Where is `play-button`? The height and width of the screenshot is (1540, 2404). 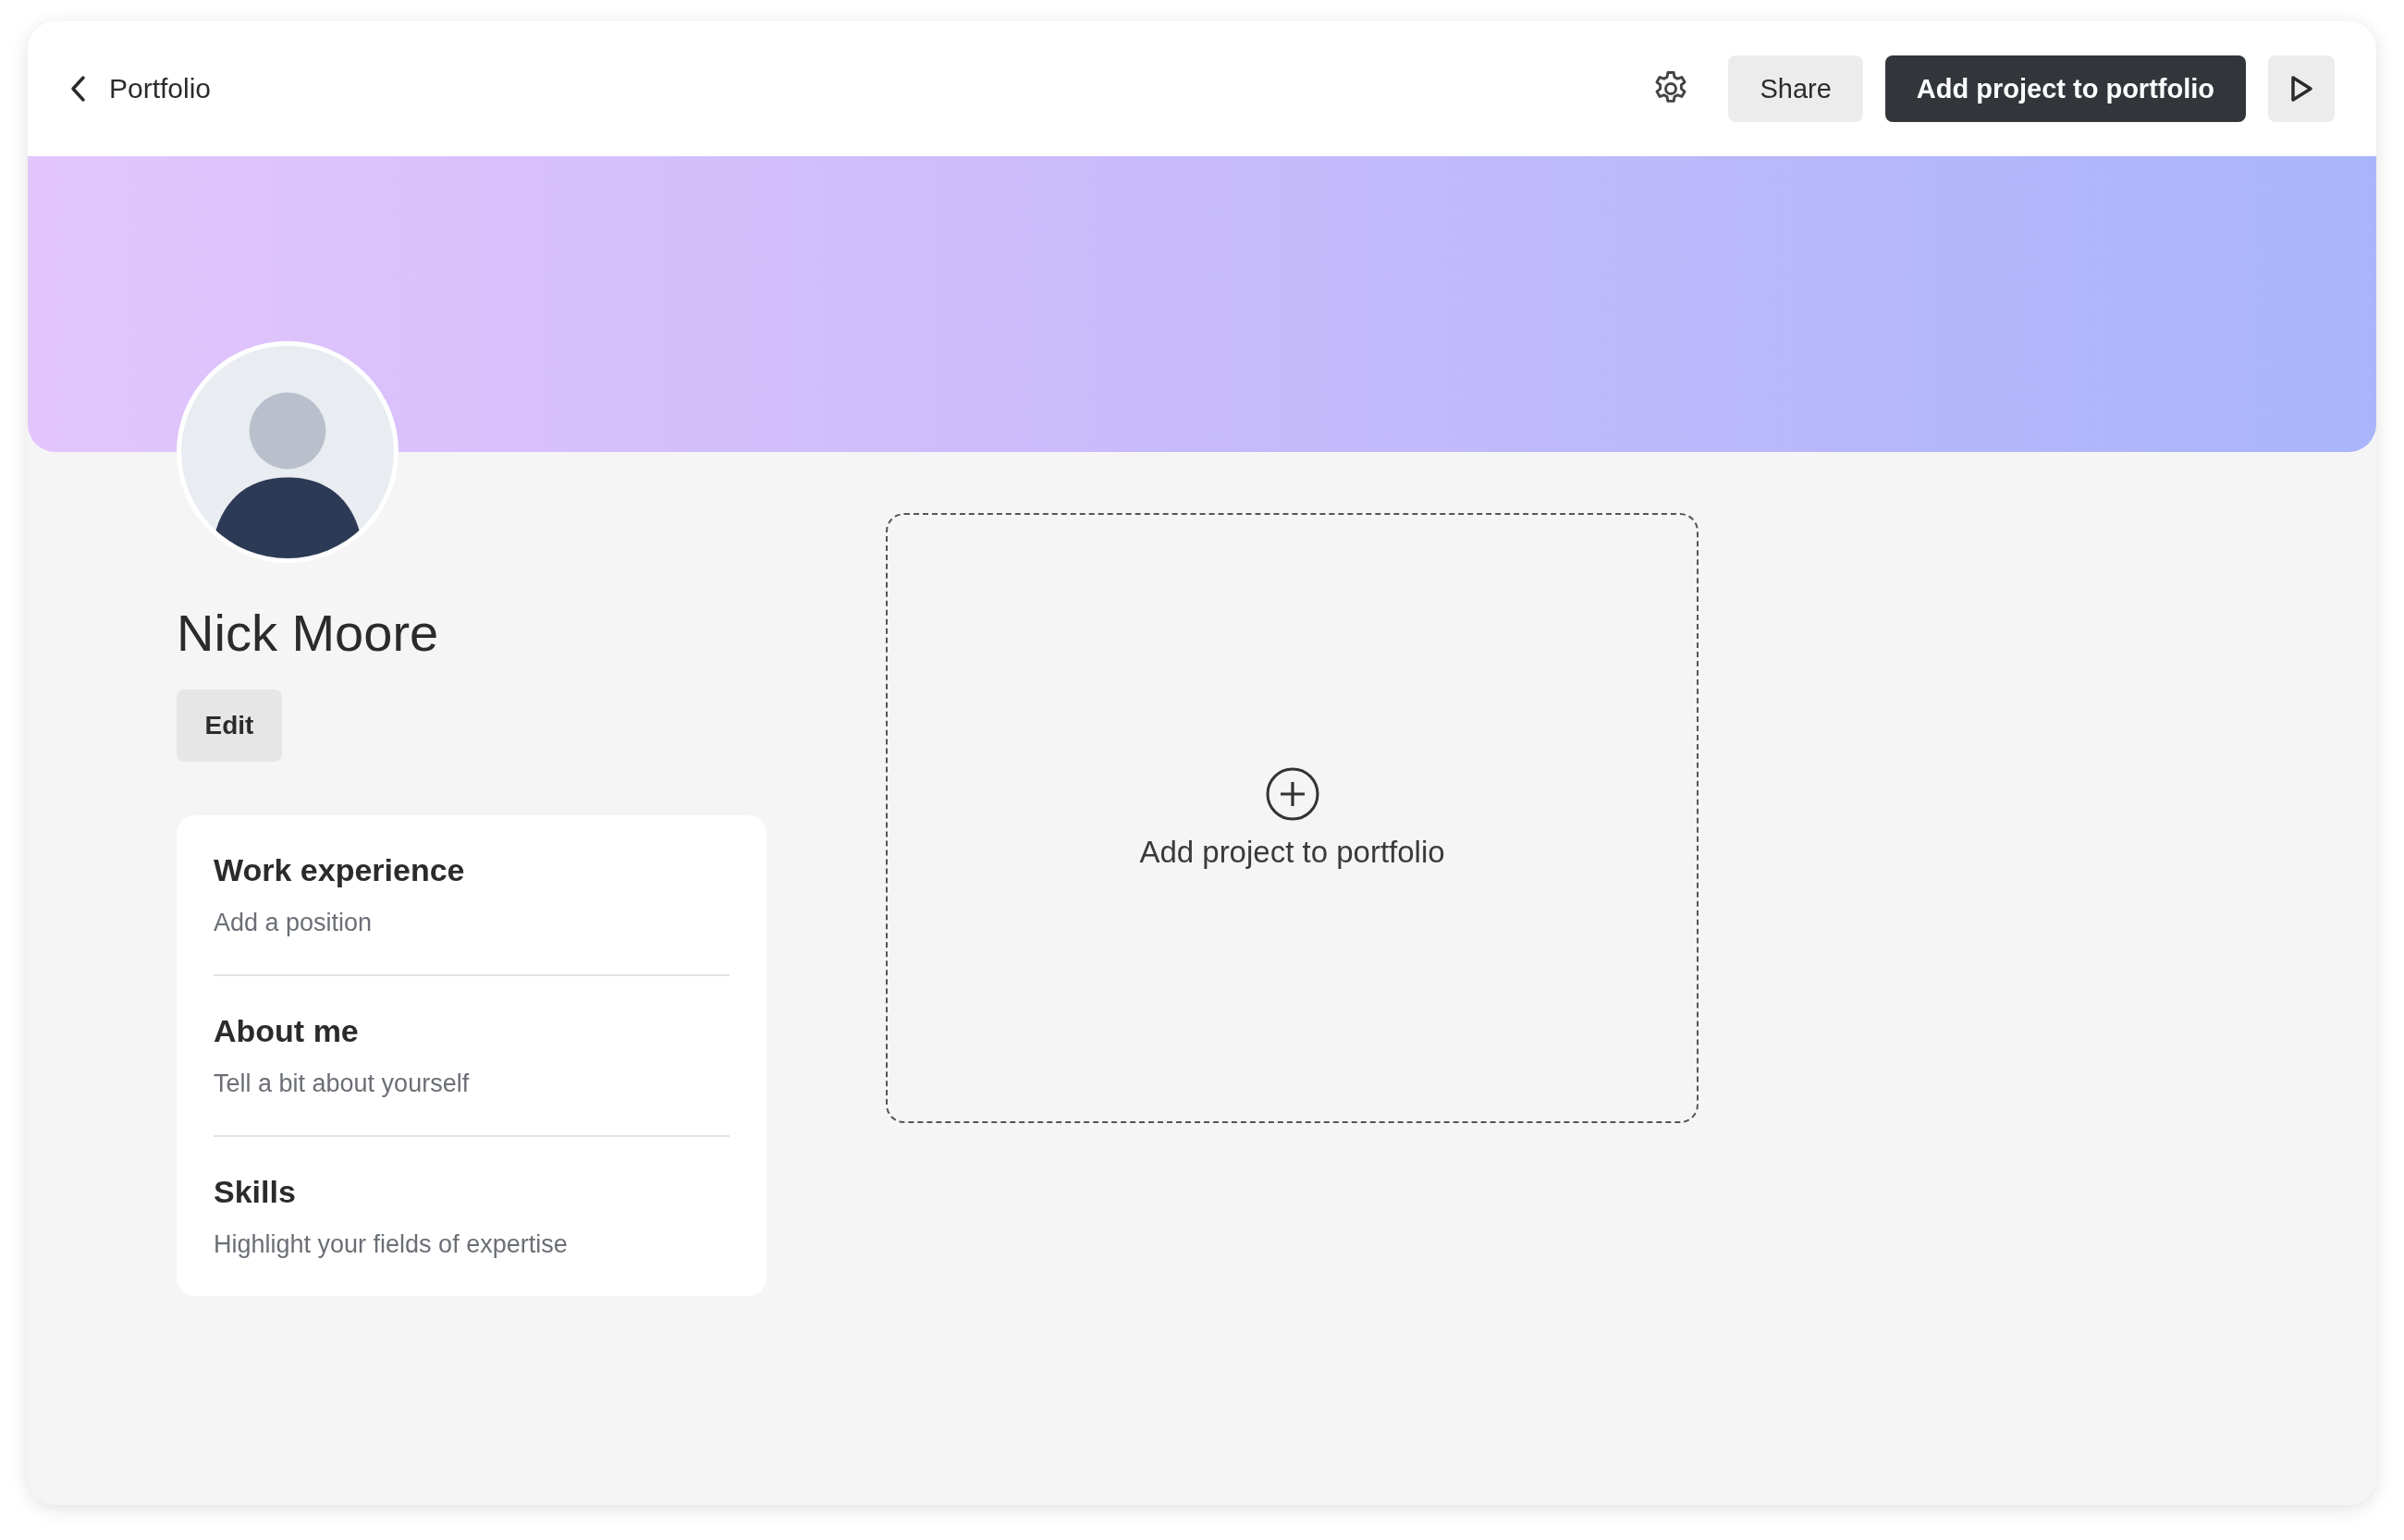 play-button is located at coordinates (2301, 88).